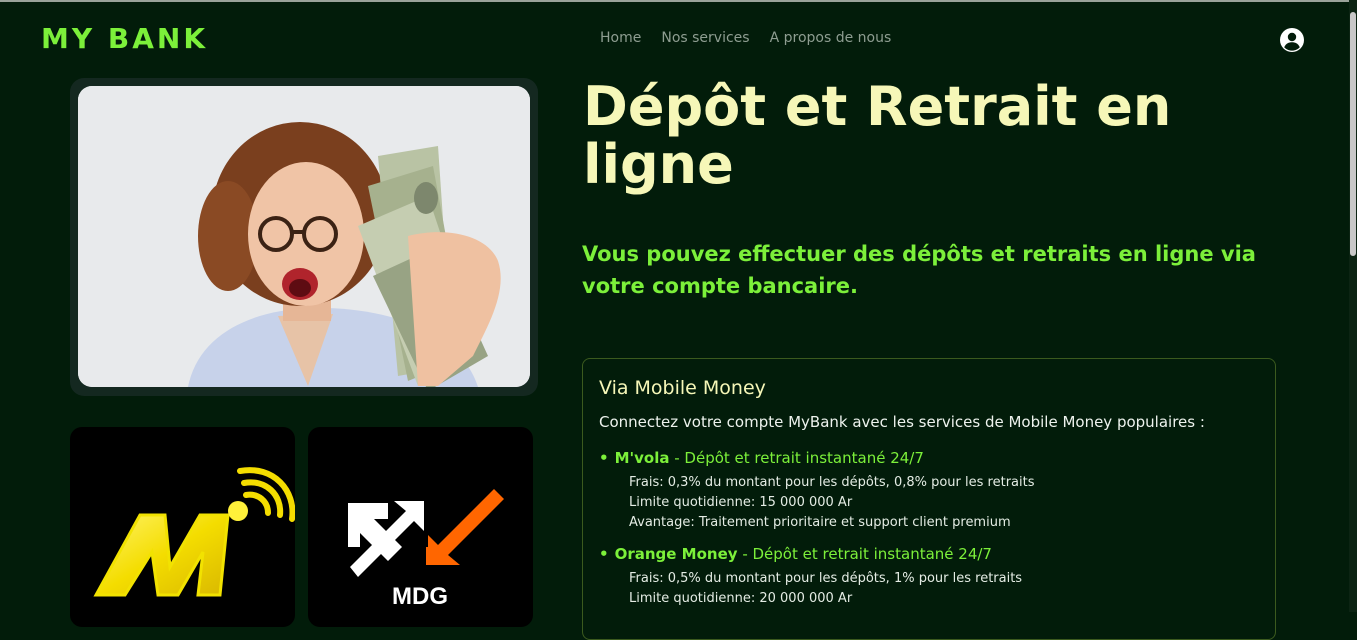 The height and width of the screenshot is (640, 1357). I want to click on nav-about-link: A propos de nous, so click(831, 38).